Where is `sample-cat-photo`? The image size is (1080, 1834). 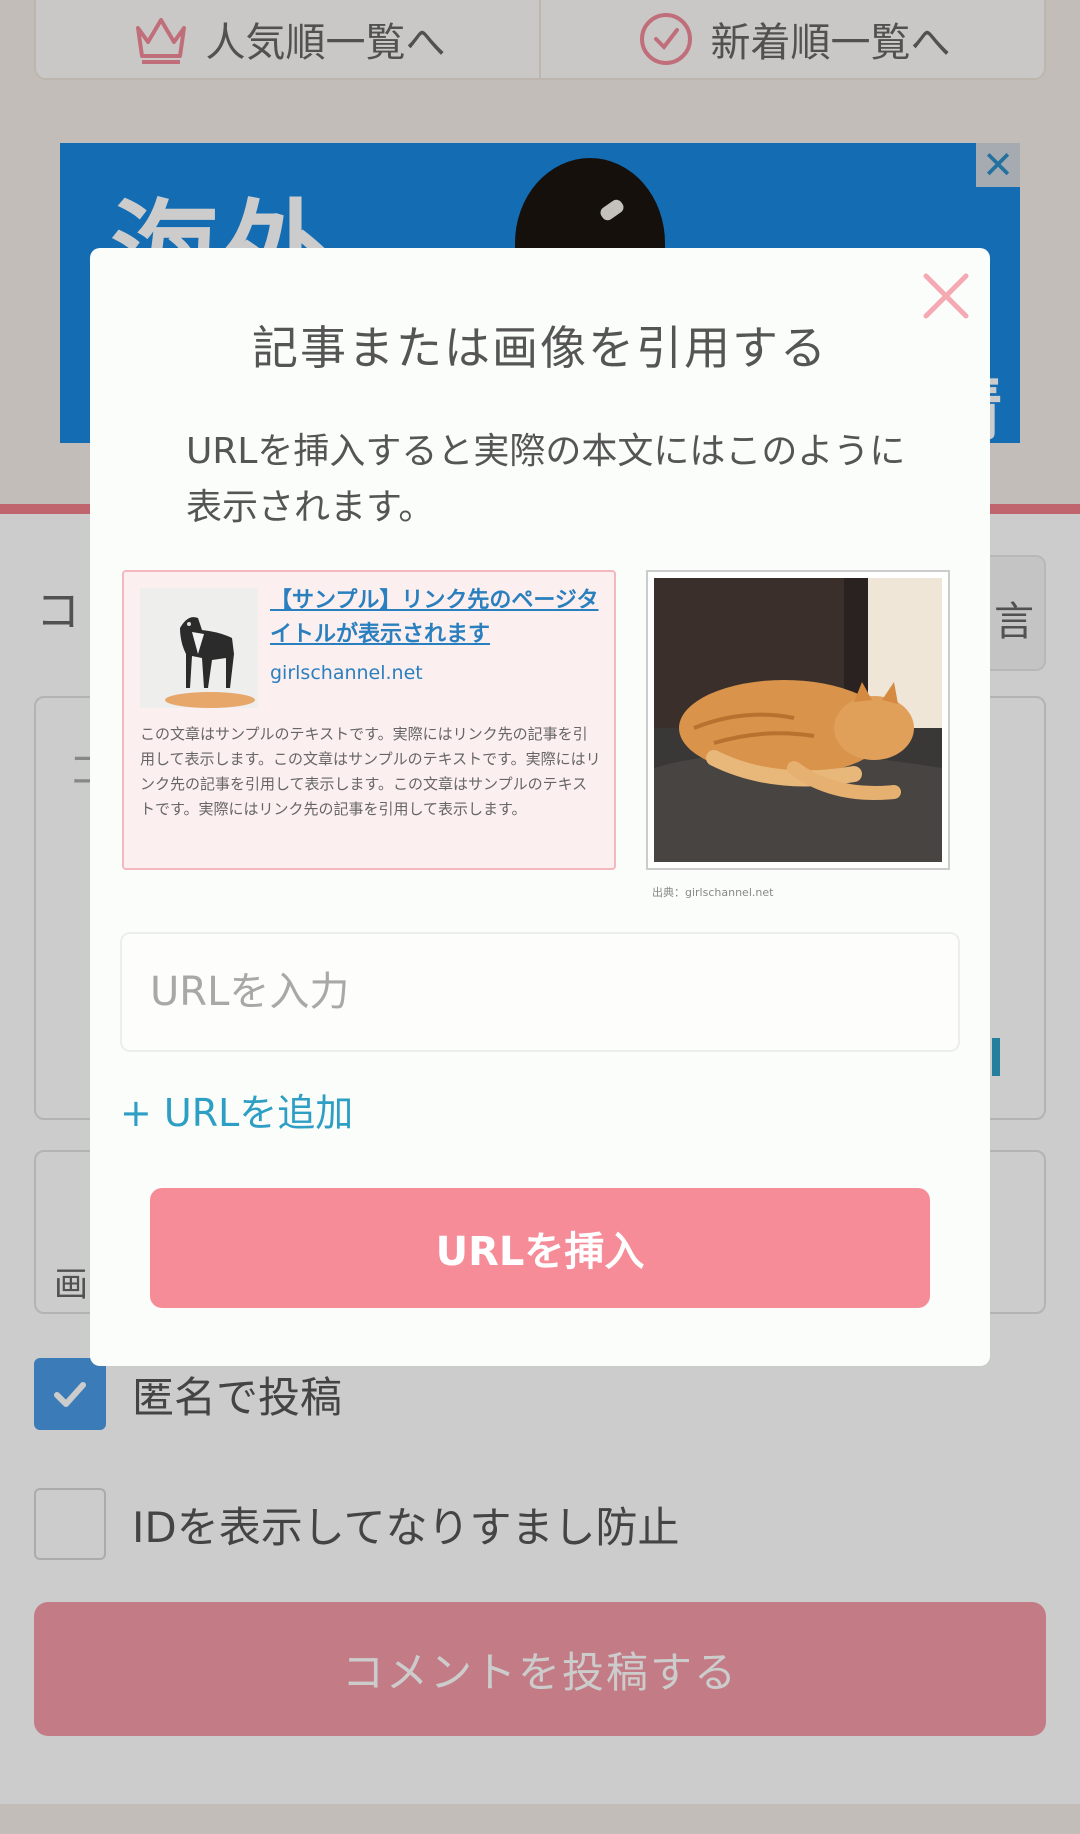
sample-cat-photo is located at coordinates (798, 720).